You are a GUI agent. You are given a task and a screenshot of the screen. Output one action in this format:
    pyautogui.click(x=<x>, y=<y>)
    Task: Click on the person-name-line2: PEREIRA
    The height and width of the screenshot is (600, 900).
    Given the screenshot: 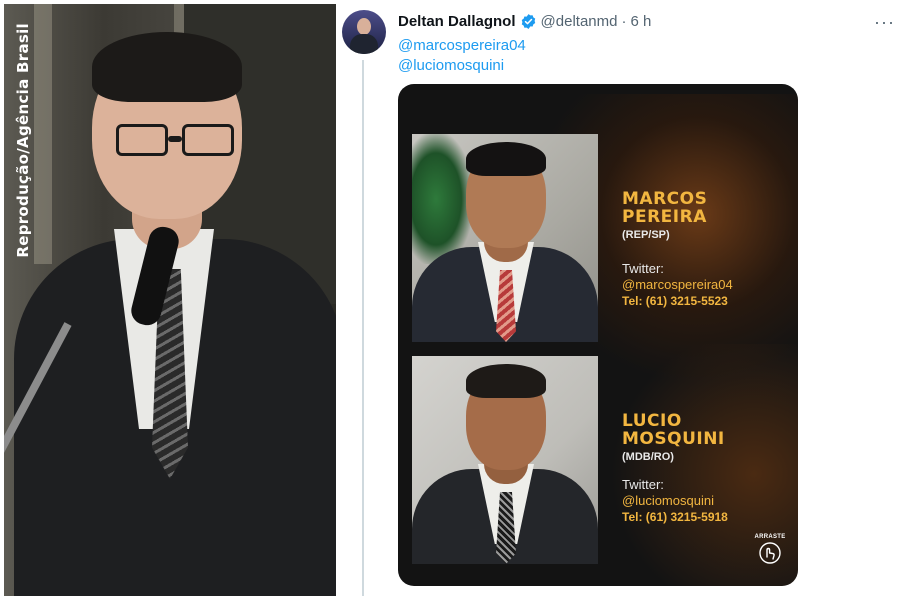 What is the action you would take?
    pyautogui.click(x=664, y=217)
    